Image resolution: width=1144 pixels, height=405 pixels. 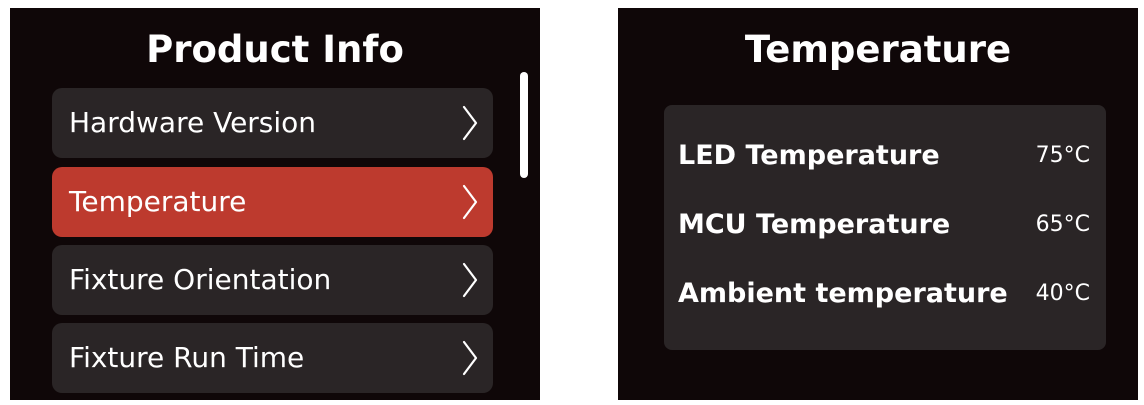 I want to click on ambient-temperature-label: Ambient temperature, so click(x=843, y=293).